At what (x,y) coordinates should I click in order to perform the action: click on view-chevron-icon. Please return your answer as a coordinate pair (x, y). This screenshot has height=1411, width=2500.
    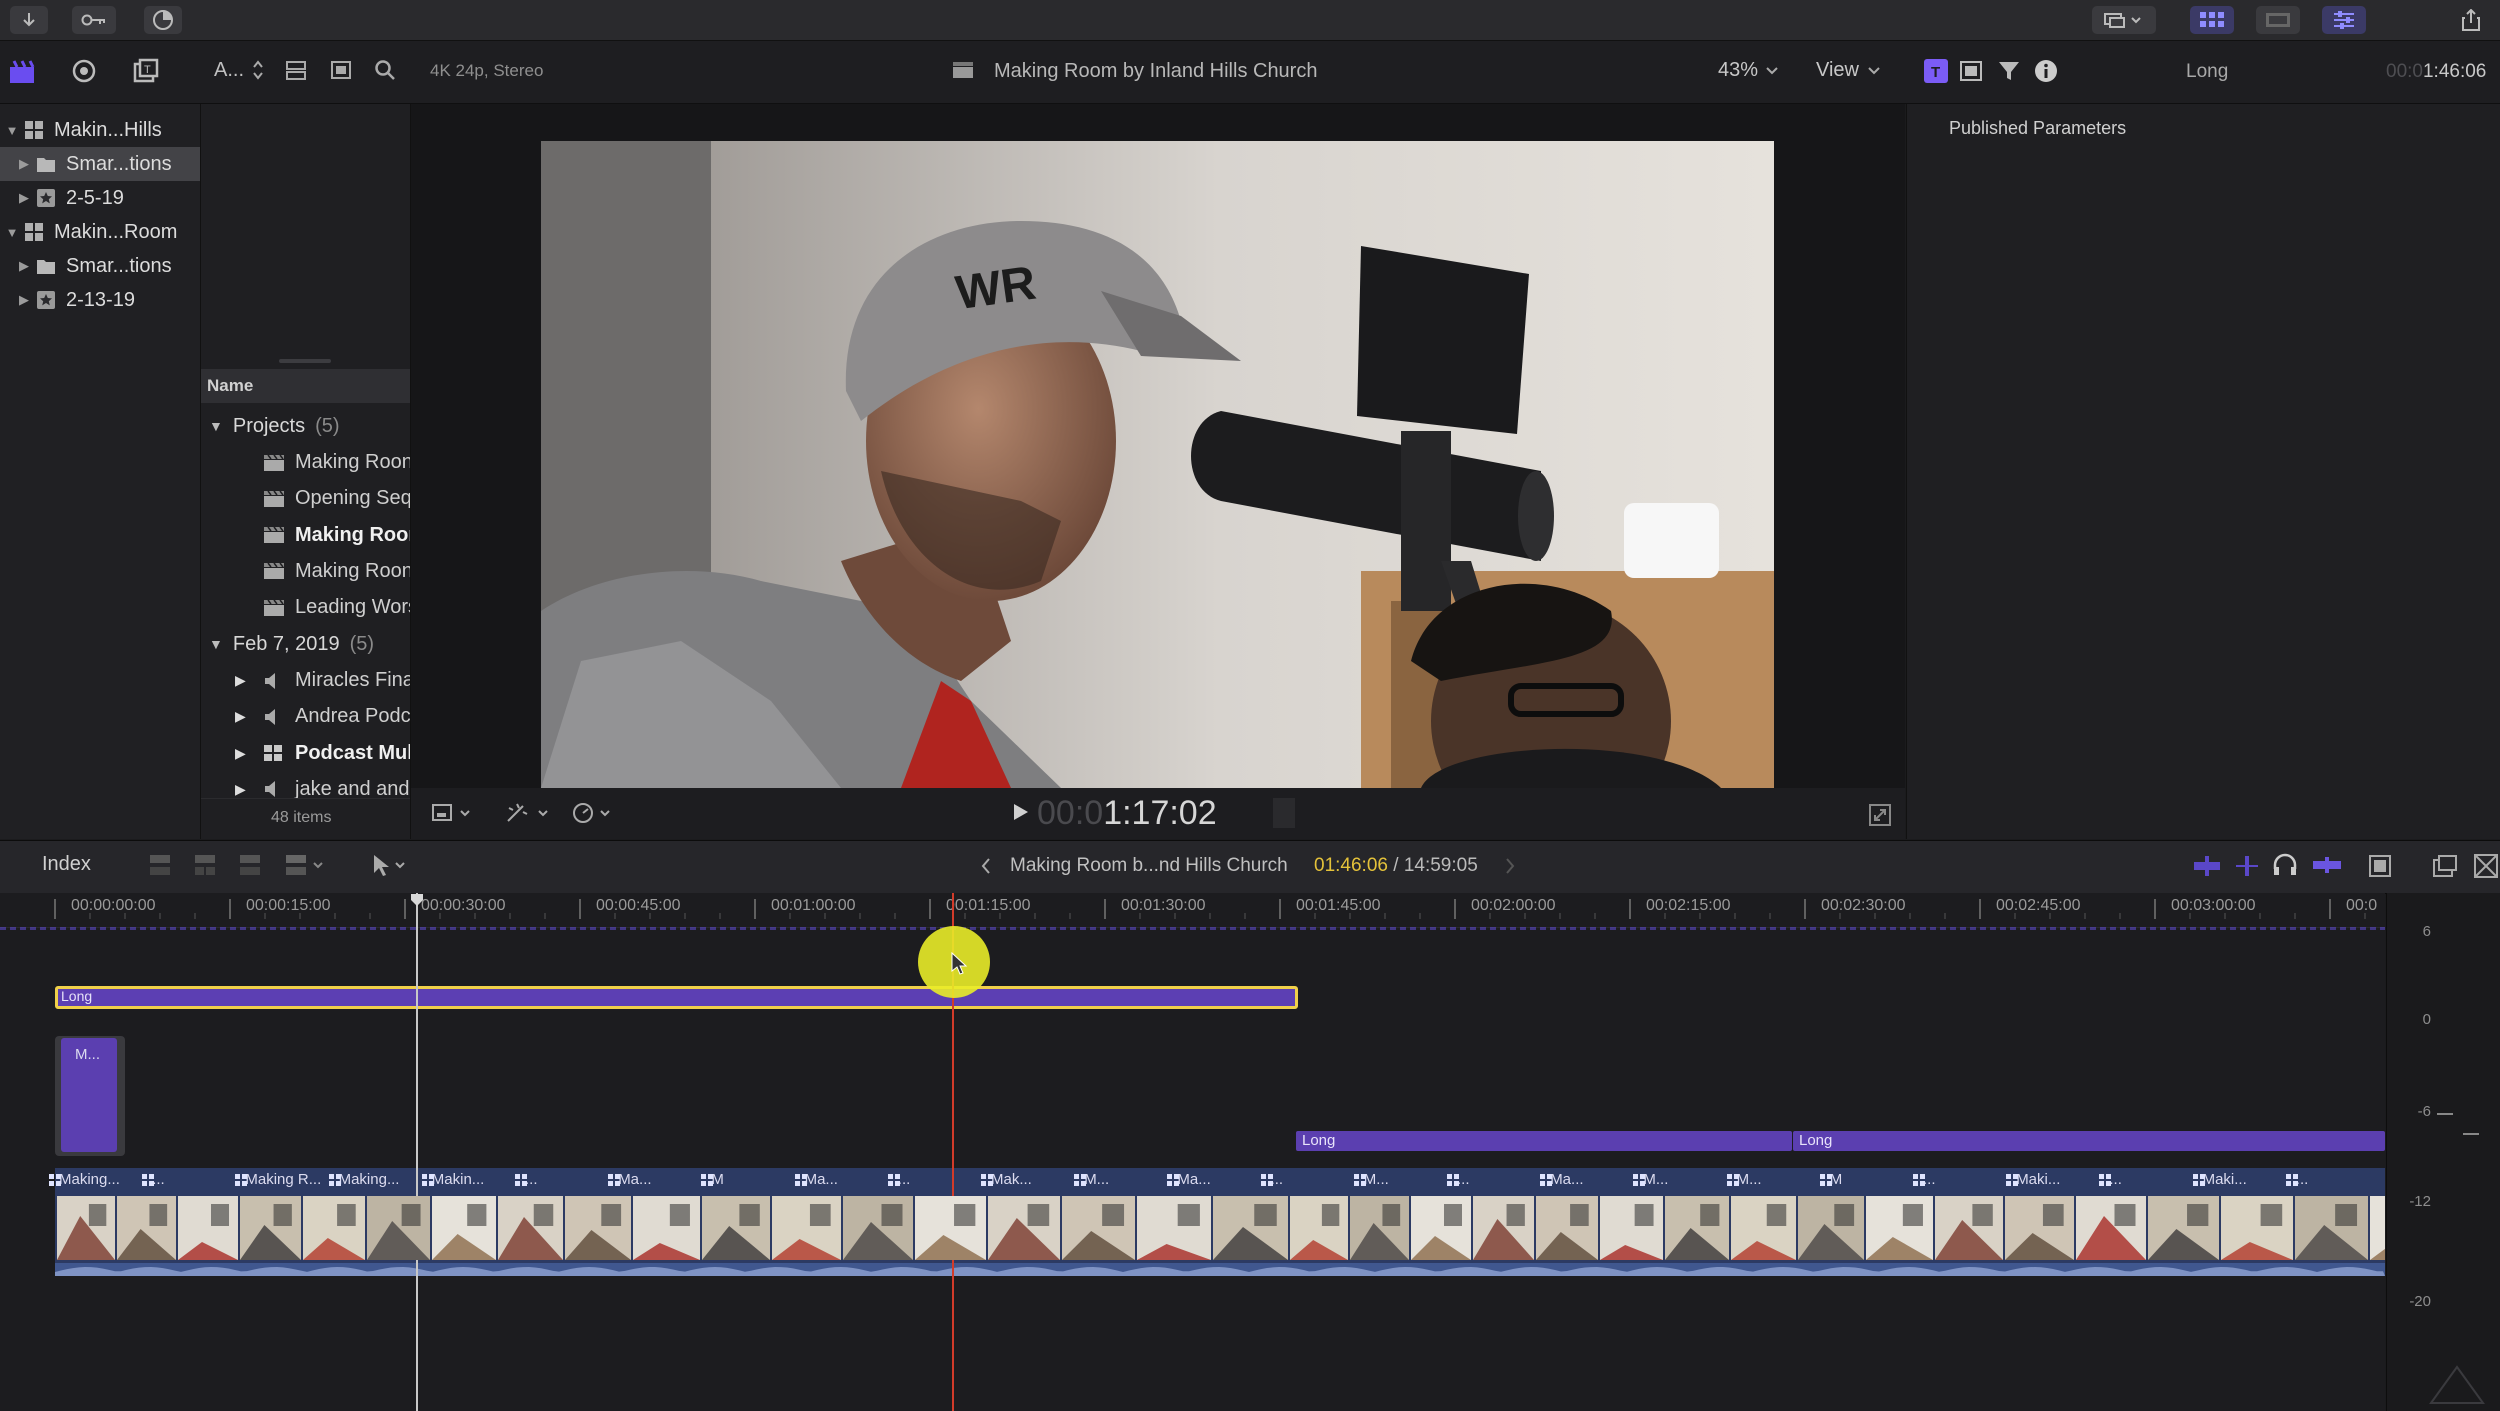
    Looking at the image, I should click on (1874, 71).